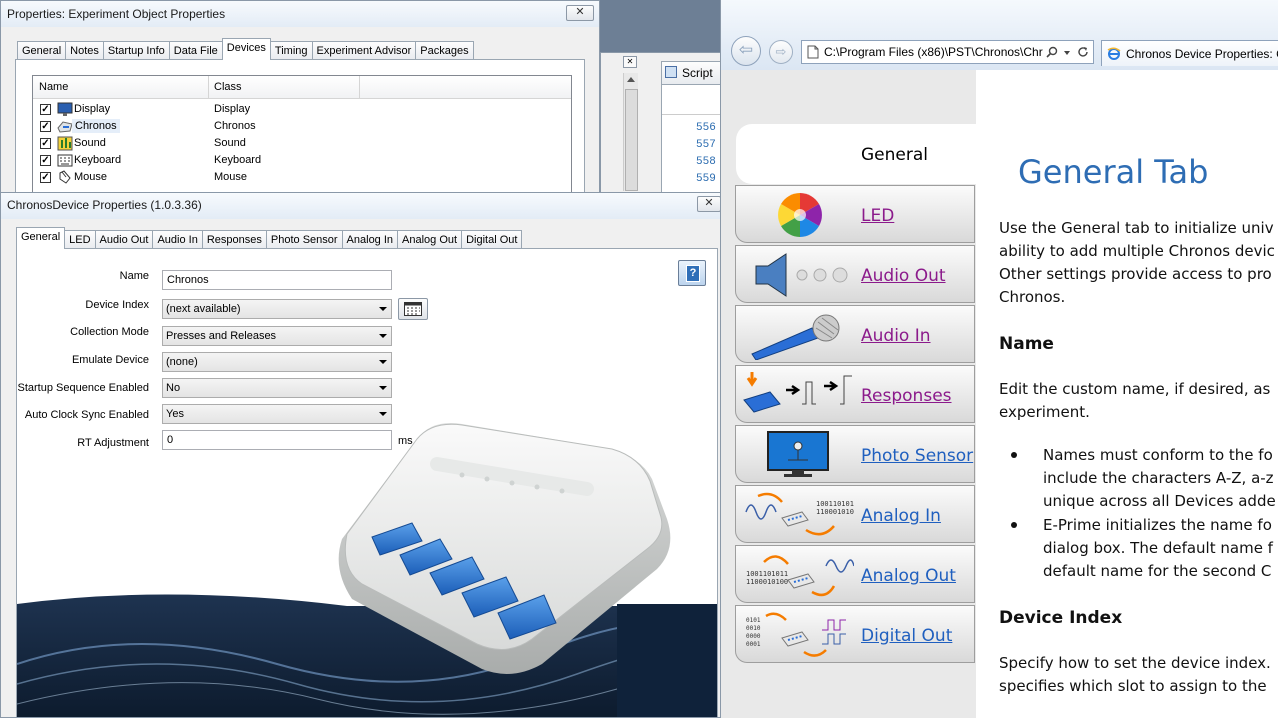 The height and width of the screenshot is (718, 1278). What do you see at coordinates (98, 160) in the screenshot?
I see `device-name: Keyboard` at bounding box center [98, 160].